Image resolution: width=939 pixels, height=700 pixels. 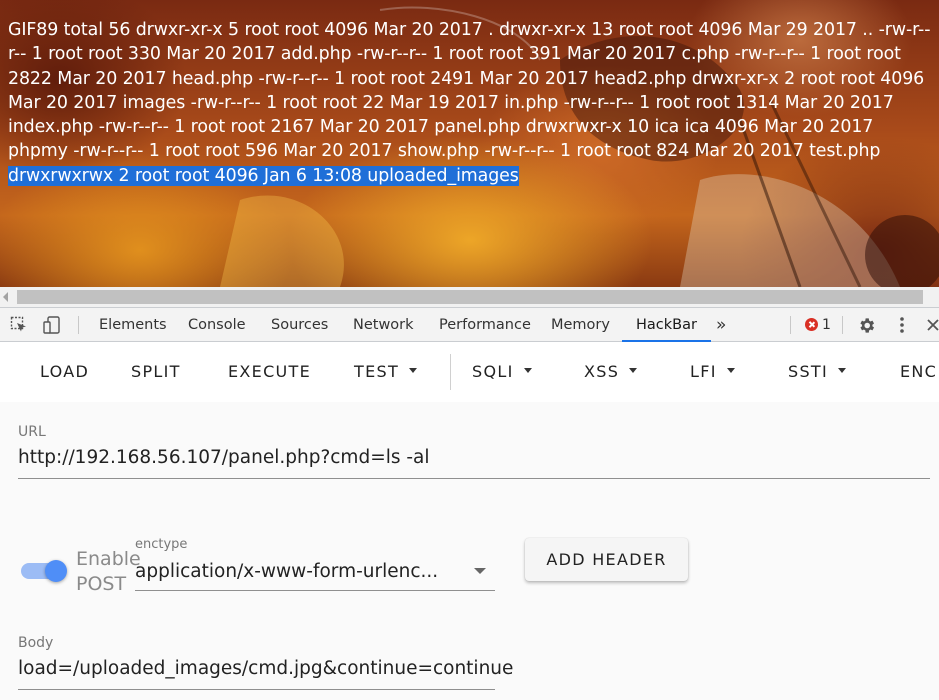 I want to click on enc-button-label: ENC, so click(x=919, y=371).